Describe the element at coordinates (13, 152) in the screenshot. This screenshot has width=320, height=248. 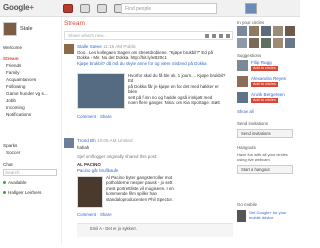
I see `sparks-item-soccer: Soccer` at that location.